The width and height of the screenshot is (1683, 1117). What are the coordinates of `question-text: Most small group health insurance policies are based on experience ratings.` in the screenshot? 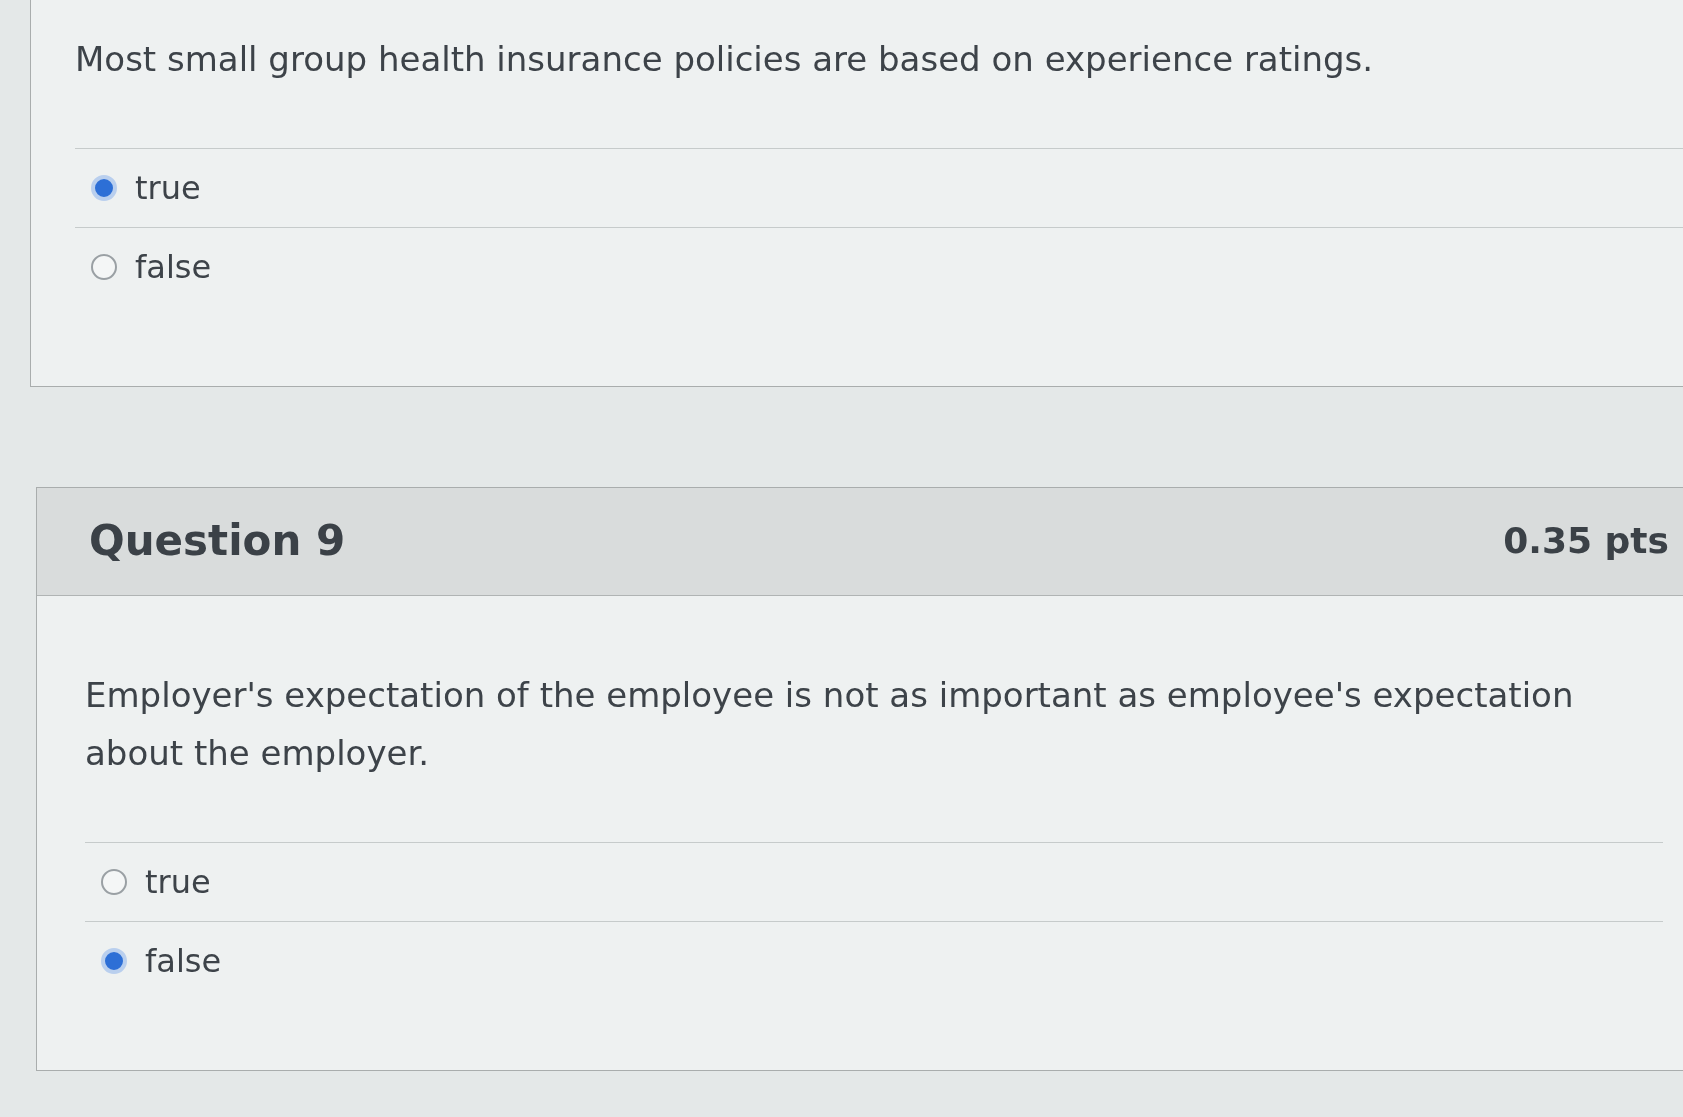 It's located at (725, 59).